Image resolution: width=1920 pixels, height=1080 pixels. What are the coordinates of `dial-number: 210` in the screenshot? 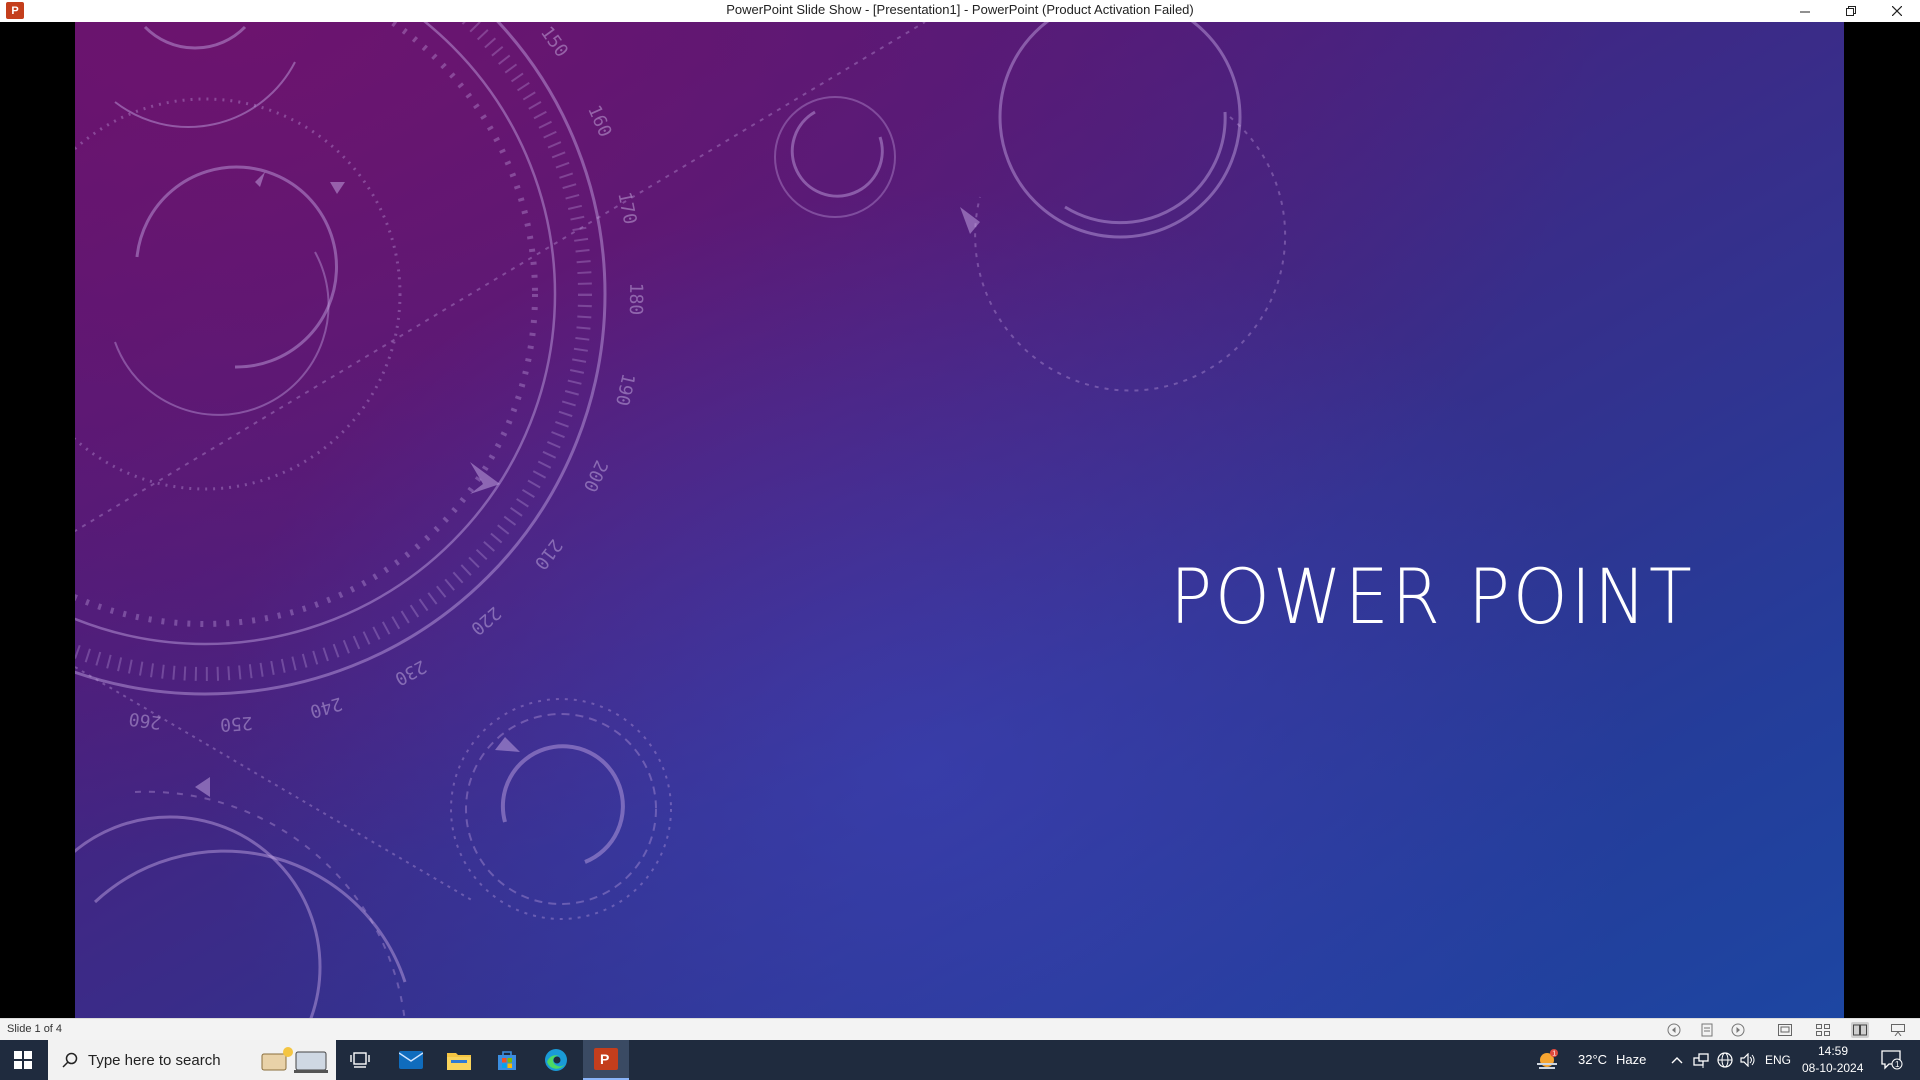 It's located at (548, 554).